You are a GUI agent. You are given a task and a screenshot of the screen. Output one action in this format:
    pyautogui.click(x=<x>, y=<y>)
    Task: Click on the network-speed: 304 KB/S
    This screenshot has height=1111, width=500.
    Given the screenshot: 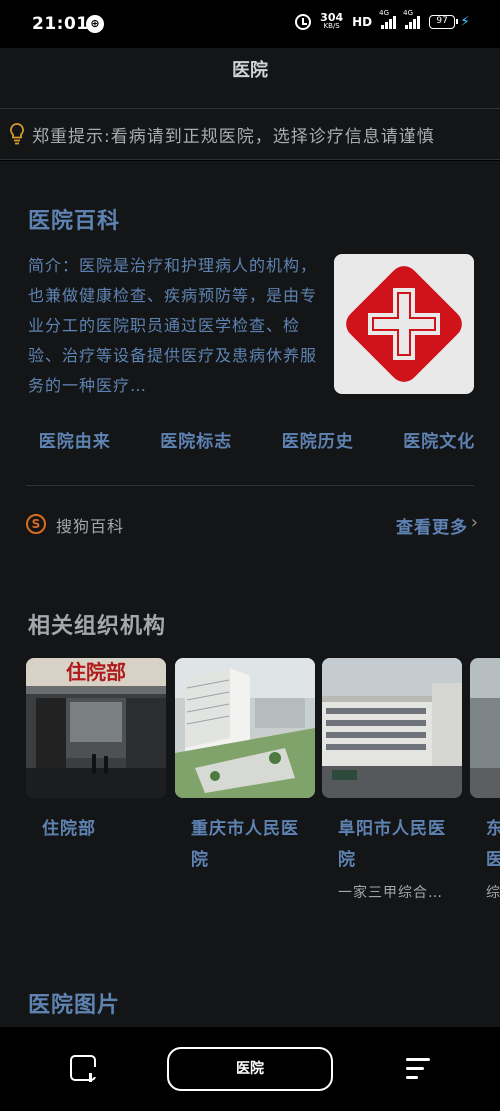 What is the action you would take?
    pyautogui.click(x=332, y=21)
    